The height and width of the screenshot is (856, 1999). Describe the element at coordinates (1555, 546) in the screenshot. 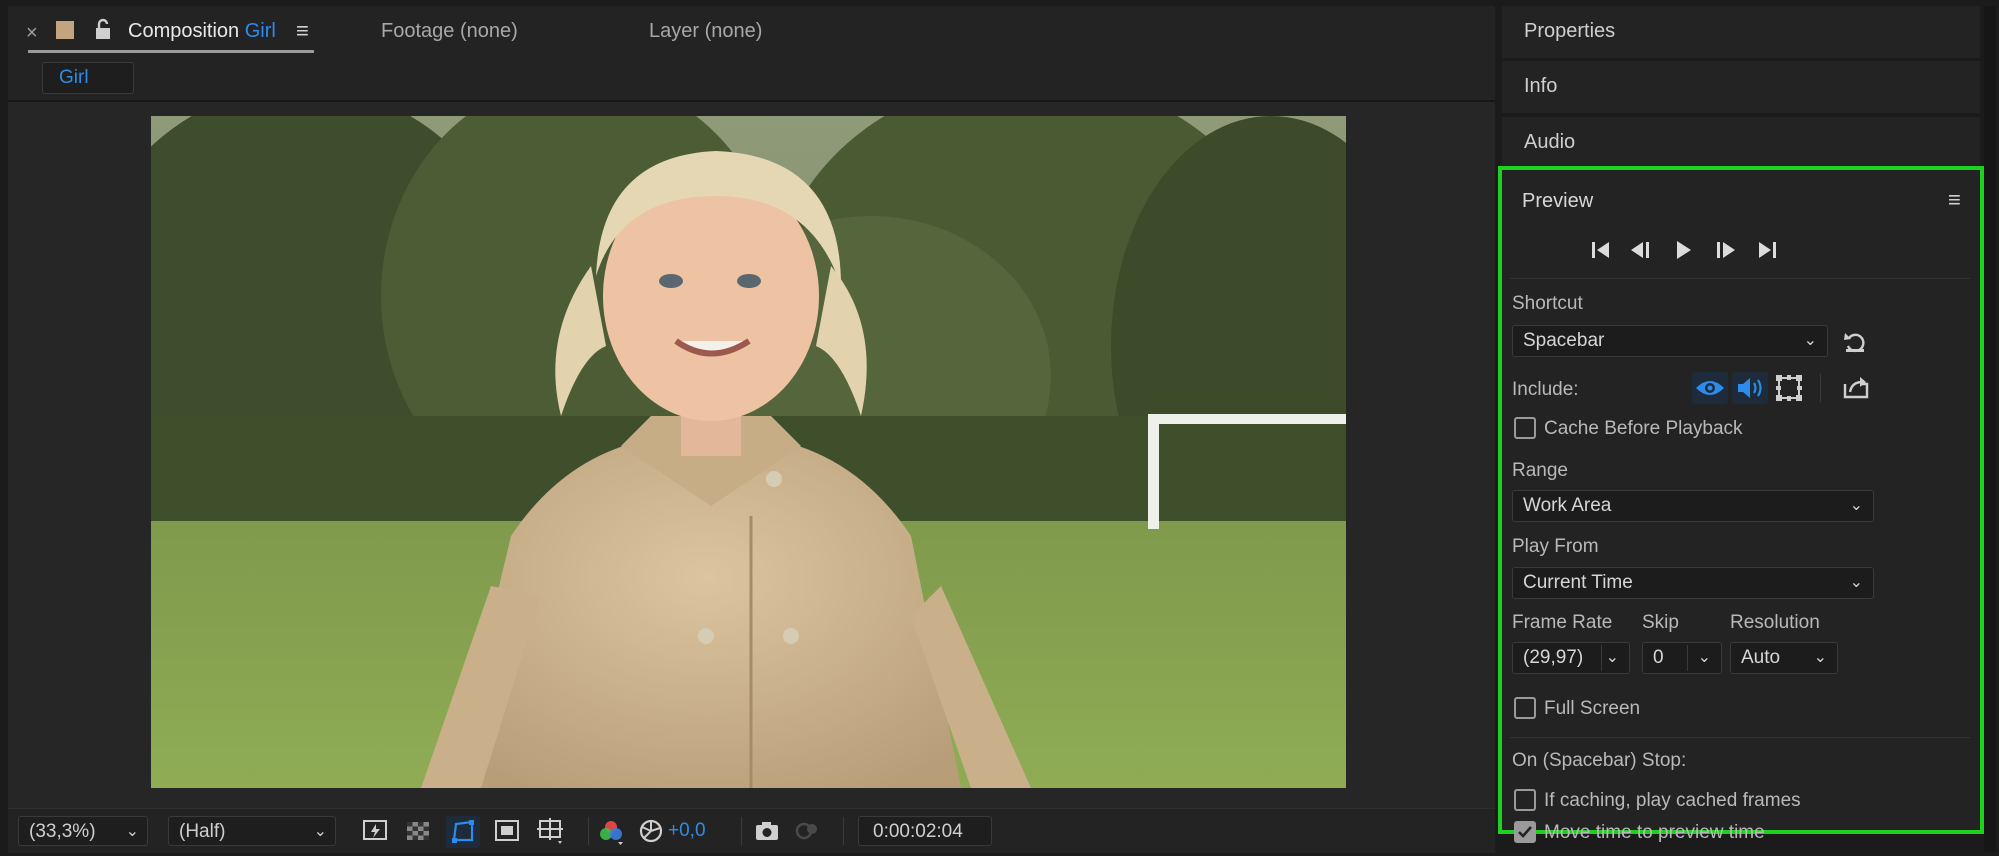

I see `play-from-label: Play From` at that location.